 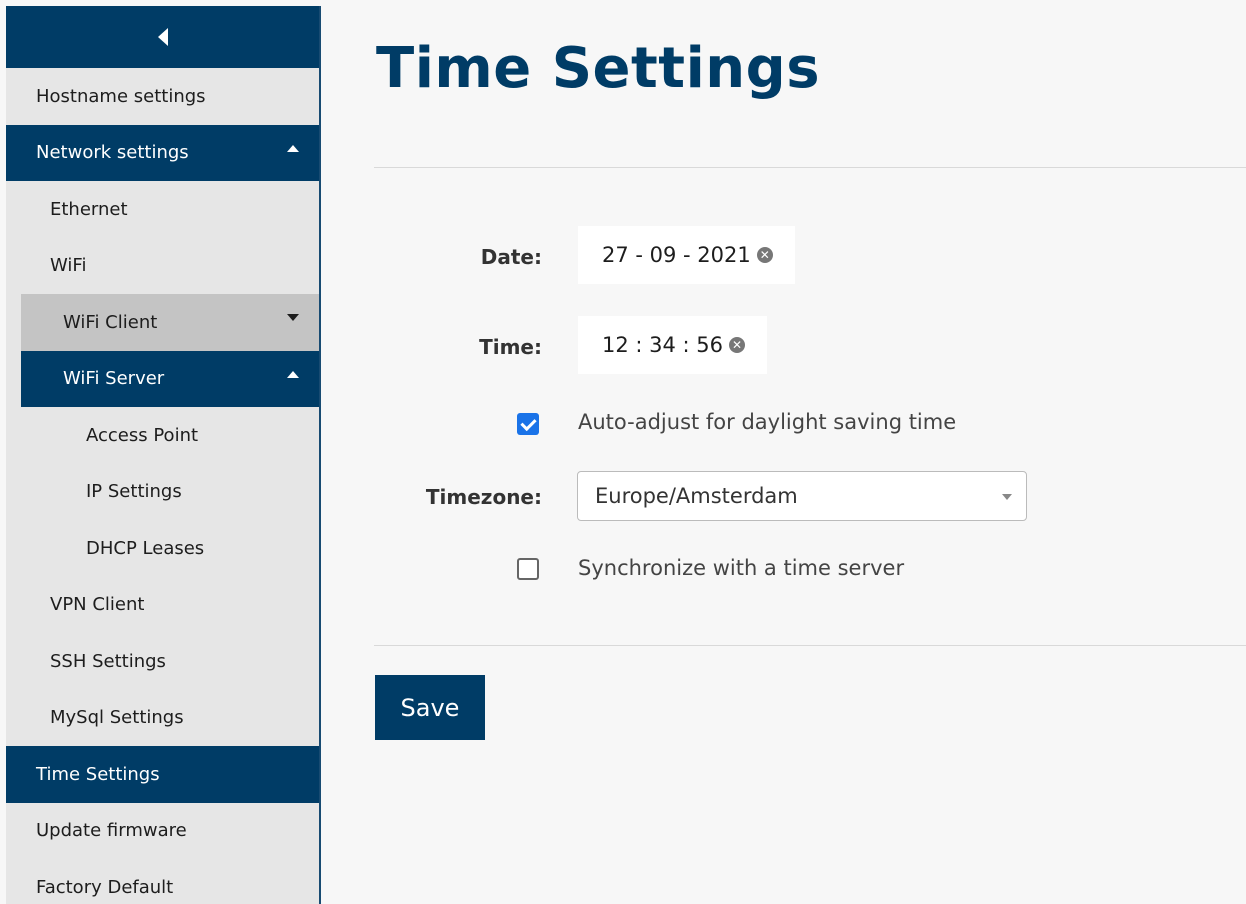 What do you see at coordinates (510, 347) in the screenshot?
I see `time-label: Time:` at bounding box center [510, 347].